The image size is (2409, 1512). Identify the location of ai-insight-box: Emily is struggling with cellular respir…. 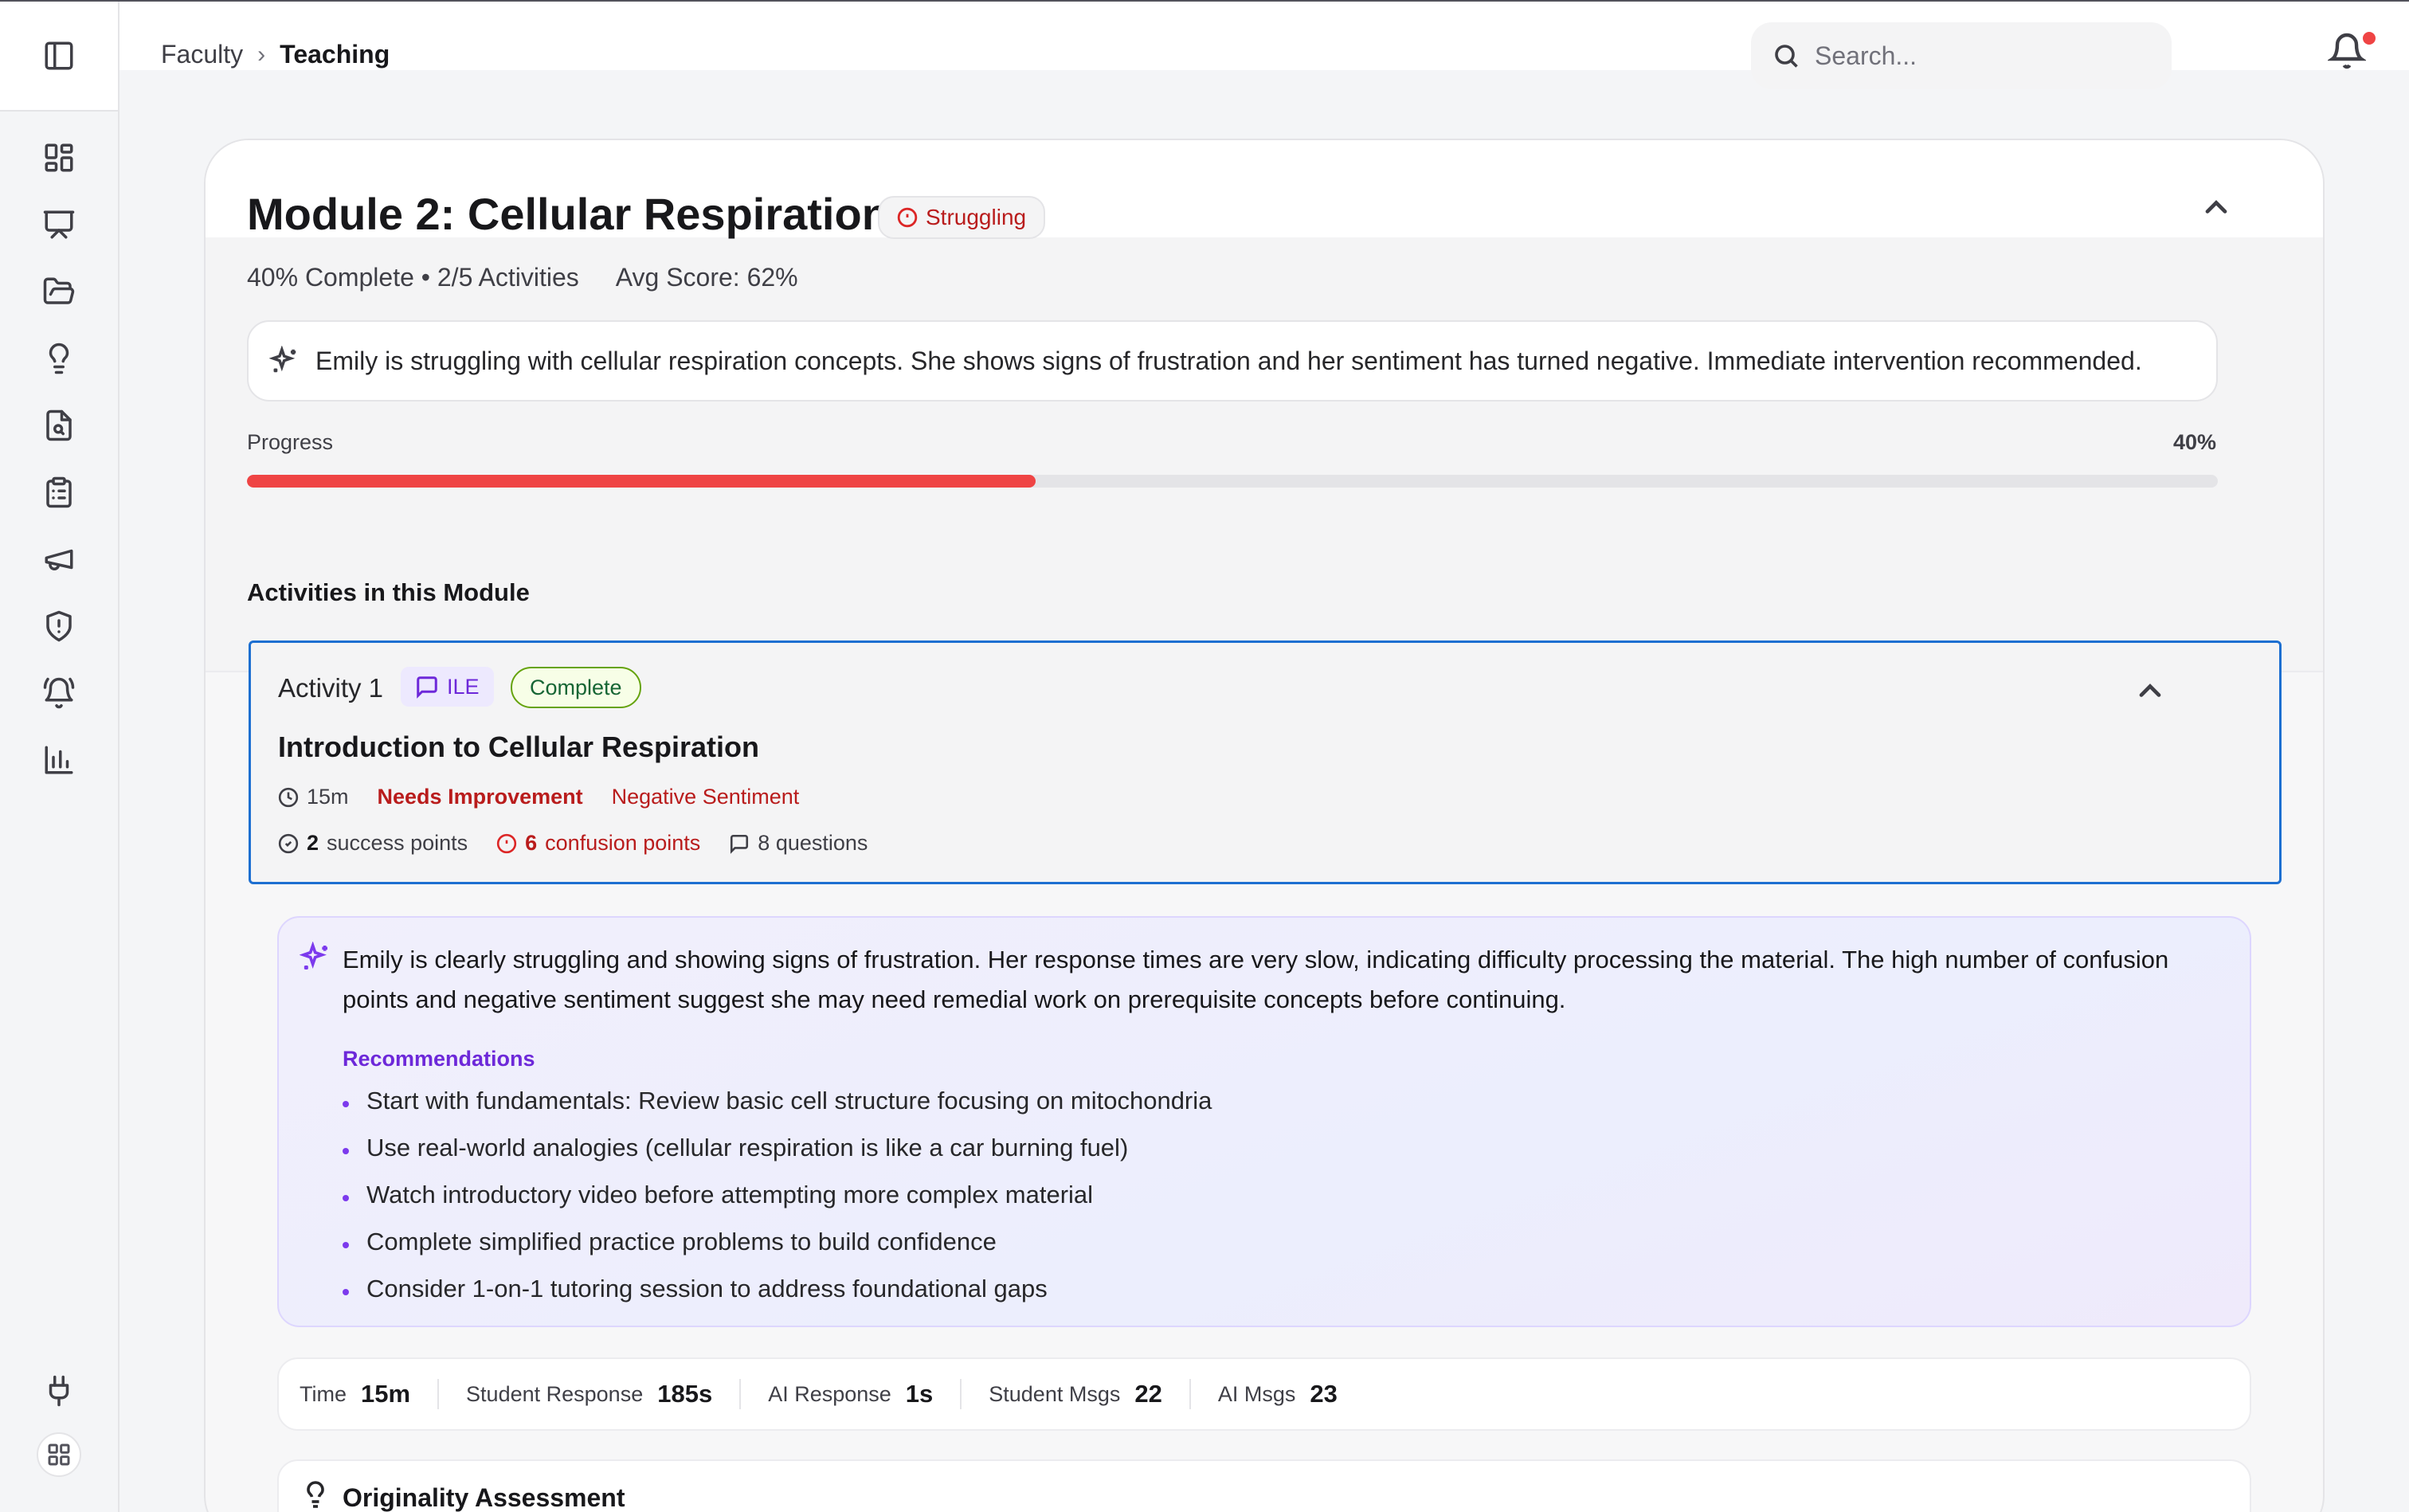
(1232, 361).